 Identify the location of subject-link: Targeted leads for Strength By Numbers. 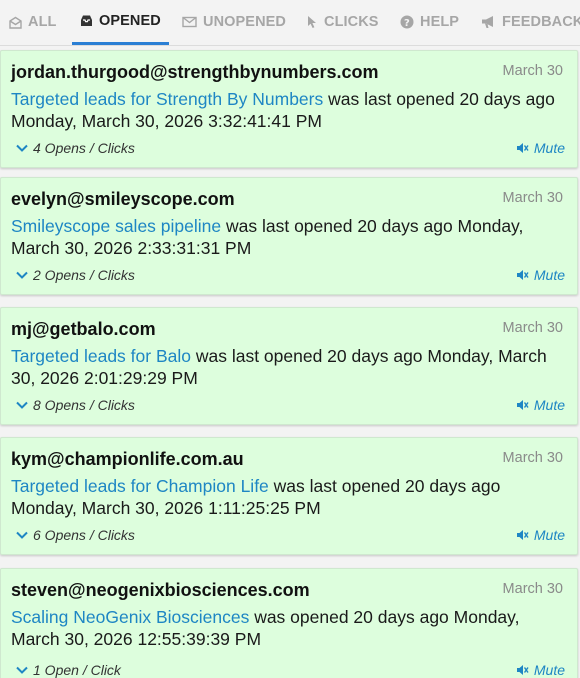
(167, 99).